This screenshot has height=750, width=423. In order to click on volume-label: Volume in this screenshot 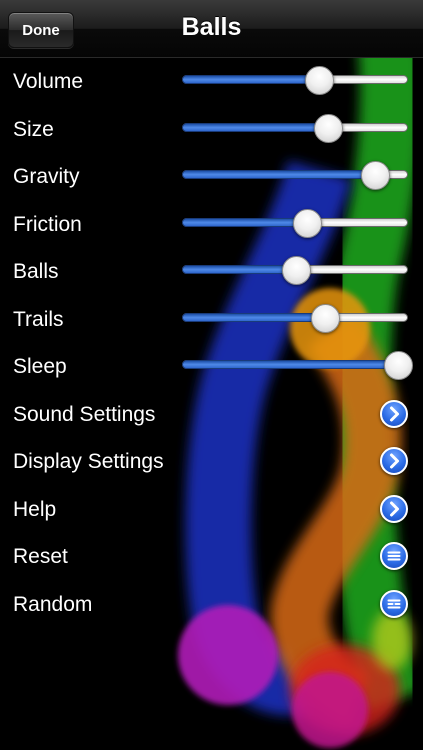, I will do `click(48, 81)`.